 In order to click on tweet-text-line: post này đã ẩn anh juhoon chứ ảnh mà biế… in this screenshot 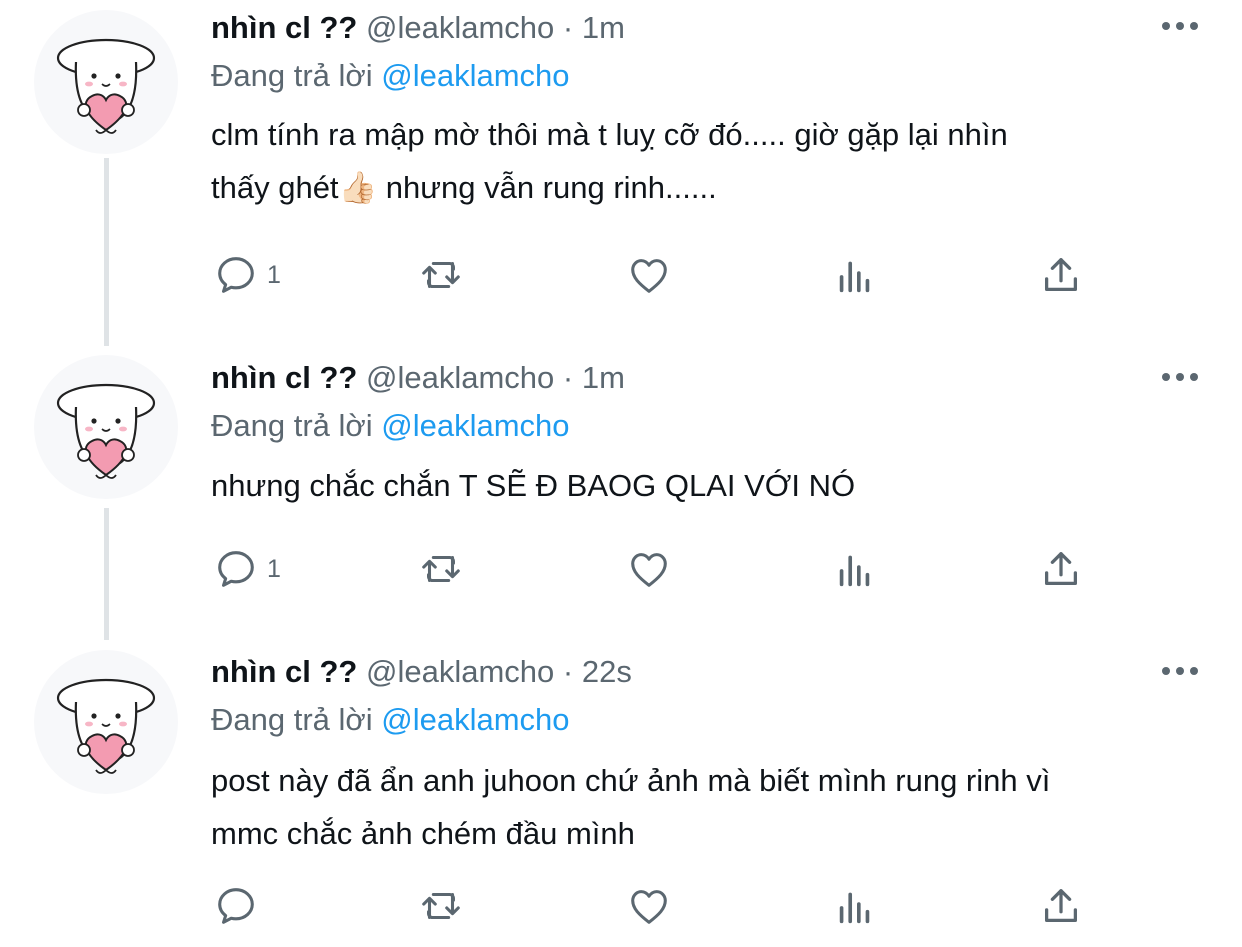, I will do `click(631, 780)`.